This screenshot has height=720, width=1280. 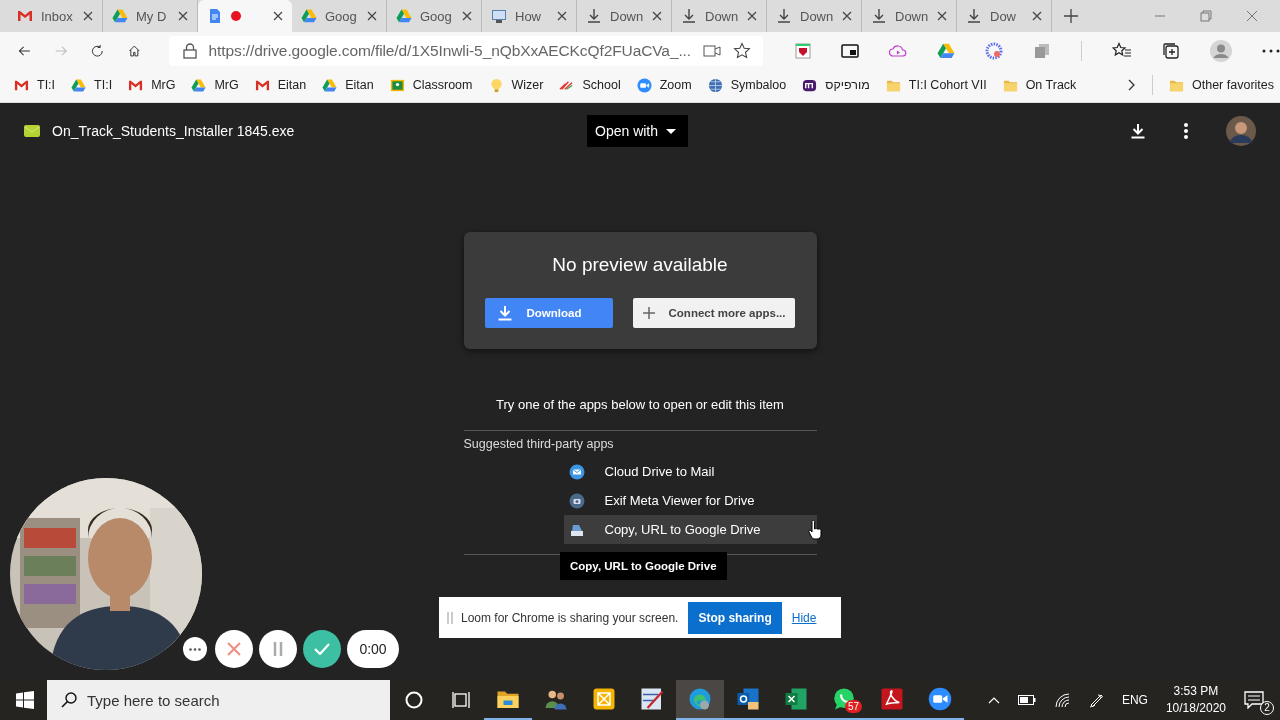 I want to click on app-item: Exif Meta Viewer for Drive, so click(x=690, y=500).